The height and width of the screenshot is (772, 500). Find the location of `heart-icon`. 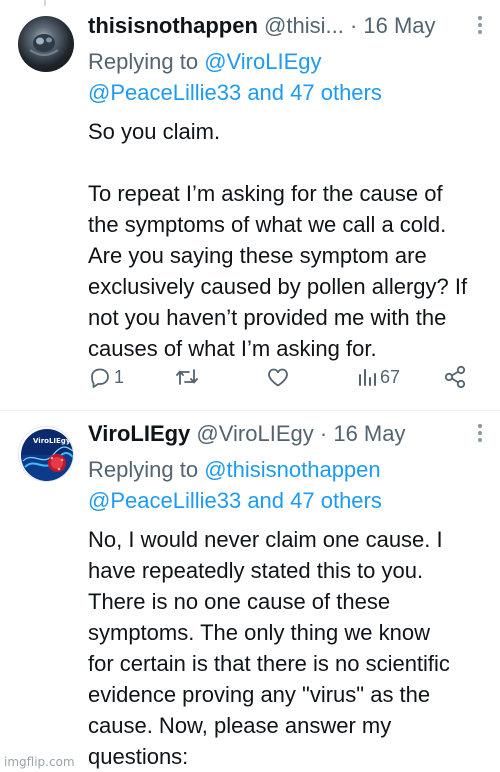

heart-icon is located at coordinates (278, 377).